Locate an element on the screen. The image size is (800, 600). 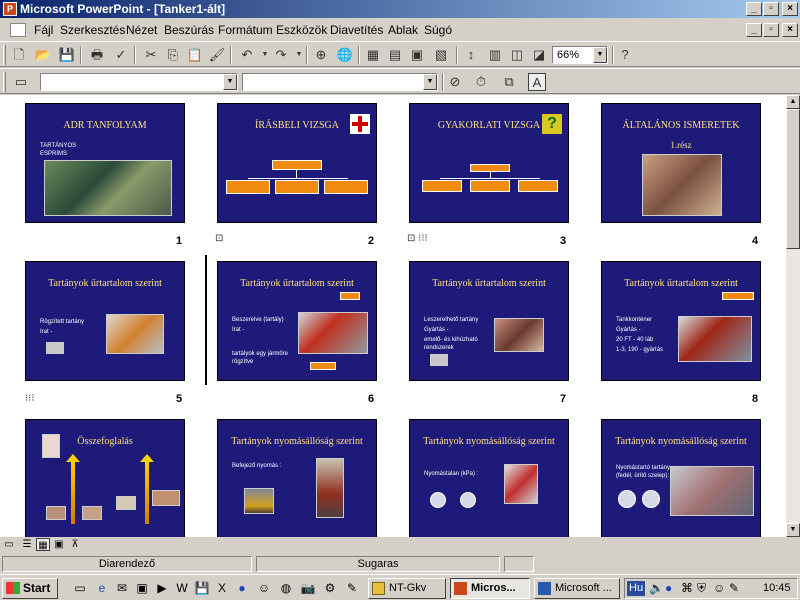
font-size-combo: ▼ is located at coordinates (340, 82).